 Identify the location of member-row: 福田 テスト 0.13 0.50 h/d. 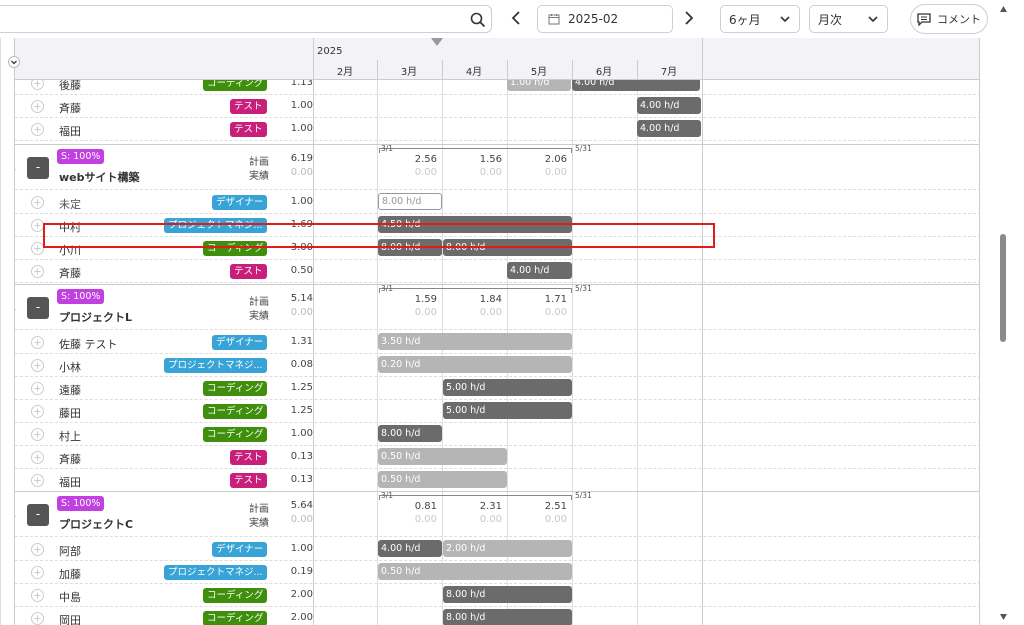
(497, 480).